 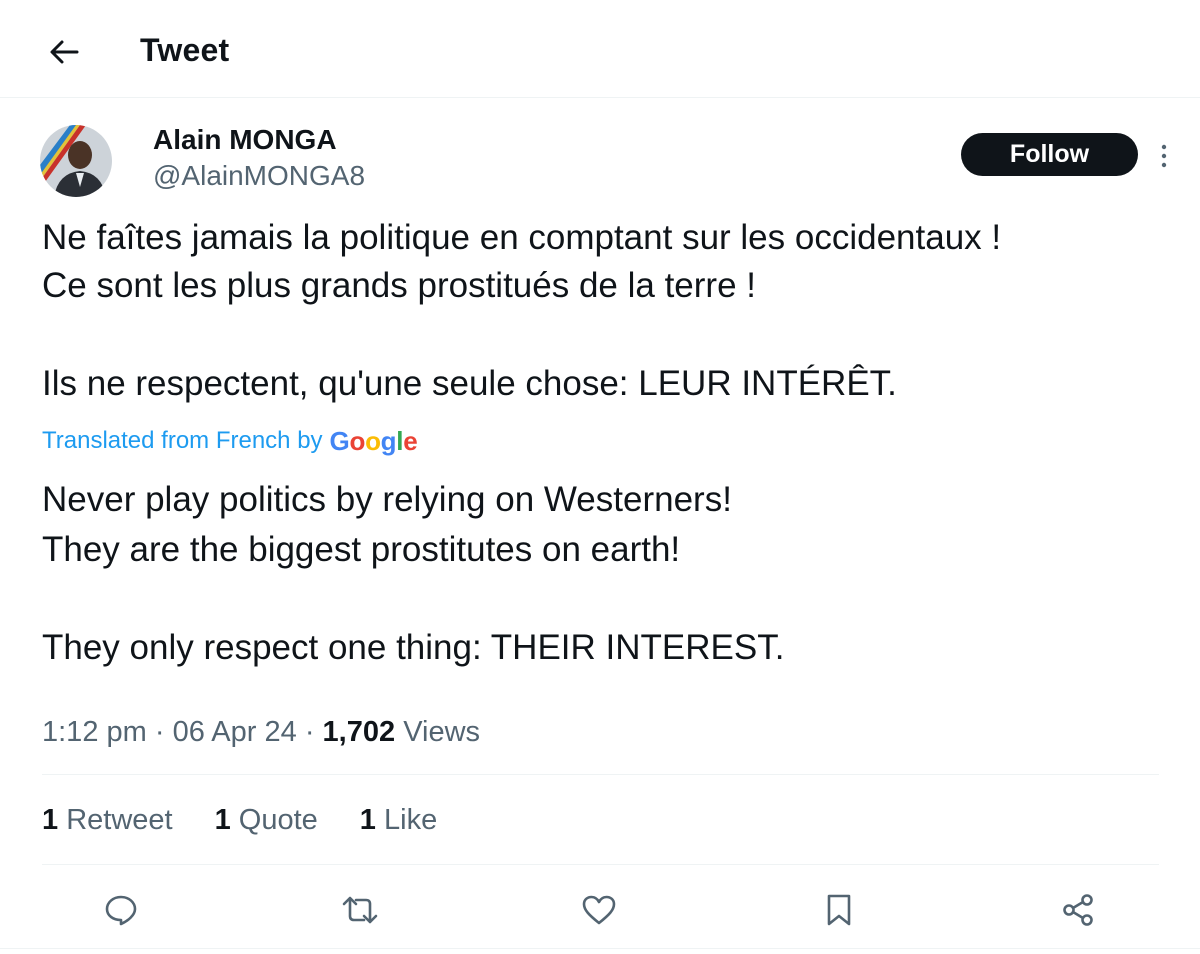 What do you see at coordinates (222, 820) in the screenshot?
I see `quote-count: 1` at bounding box center [222, 820].